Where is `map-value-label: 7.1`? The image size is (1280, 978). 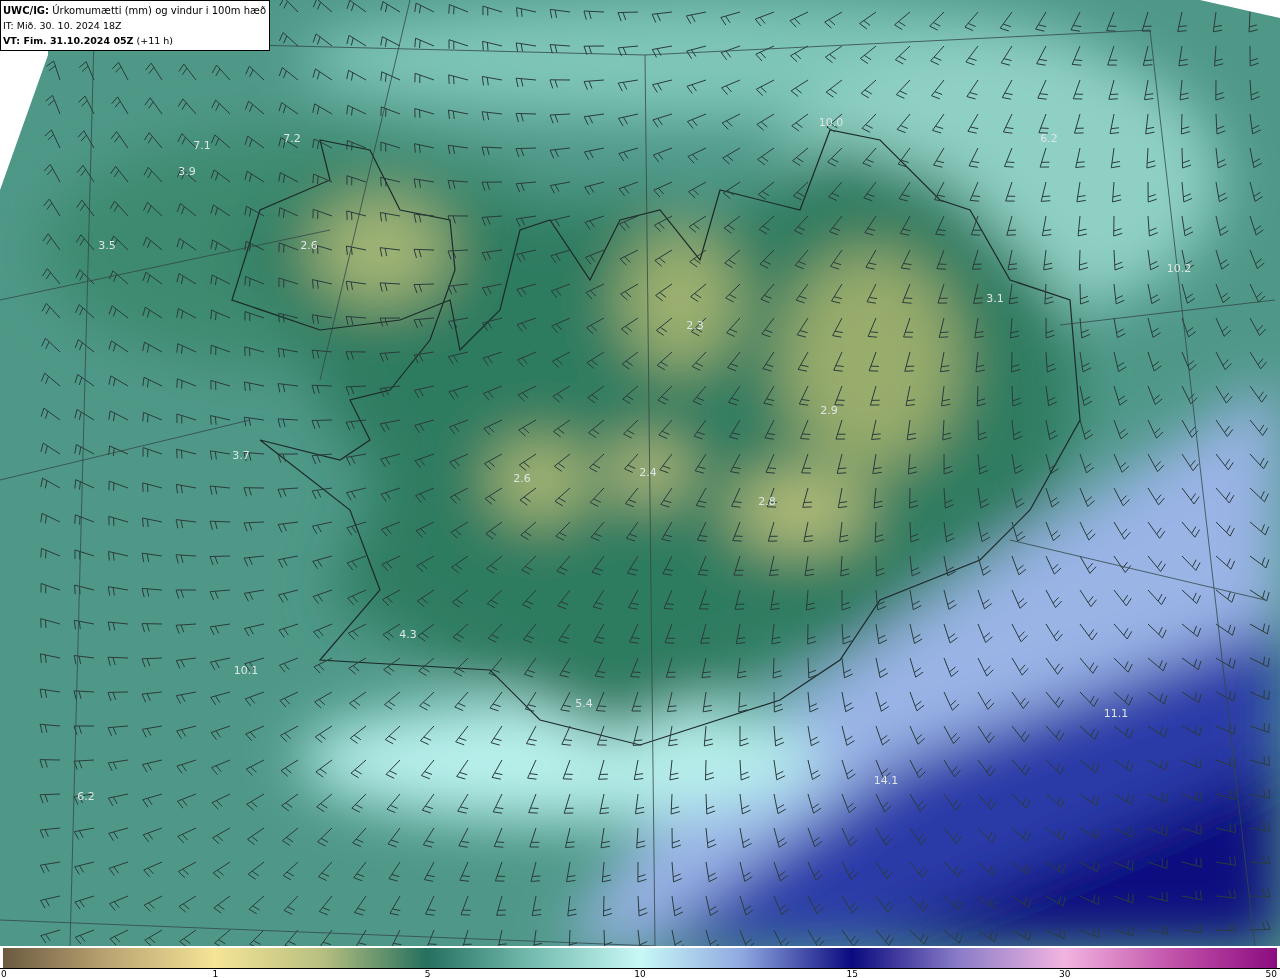
map-value-label: 7.1 is located at coordinates (202, 145).